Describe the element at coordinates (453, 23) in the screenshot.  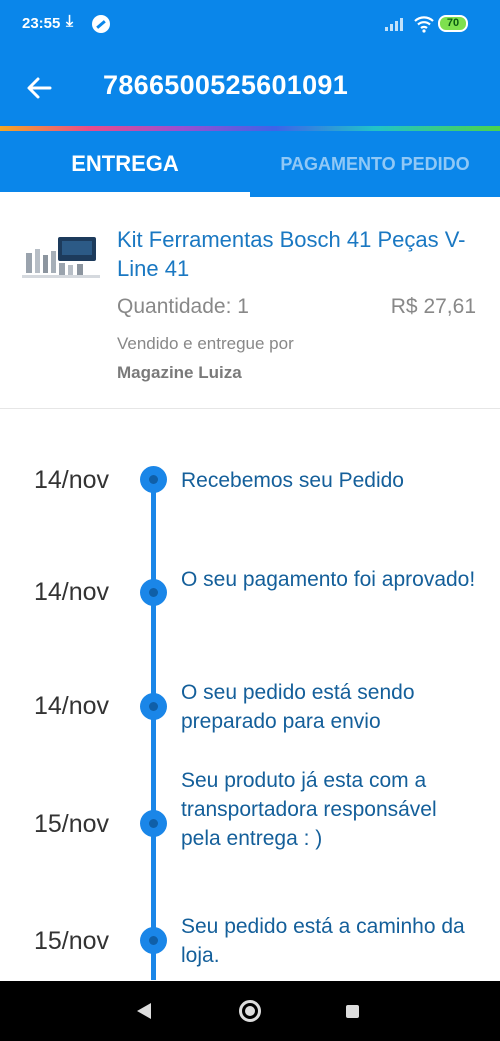
I see `battery-icon: 70` at that location.